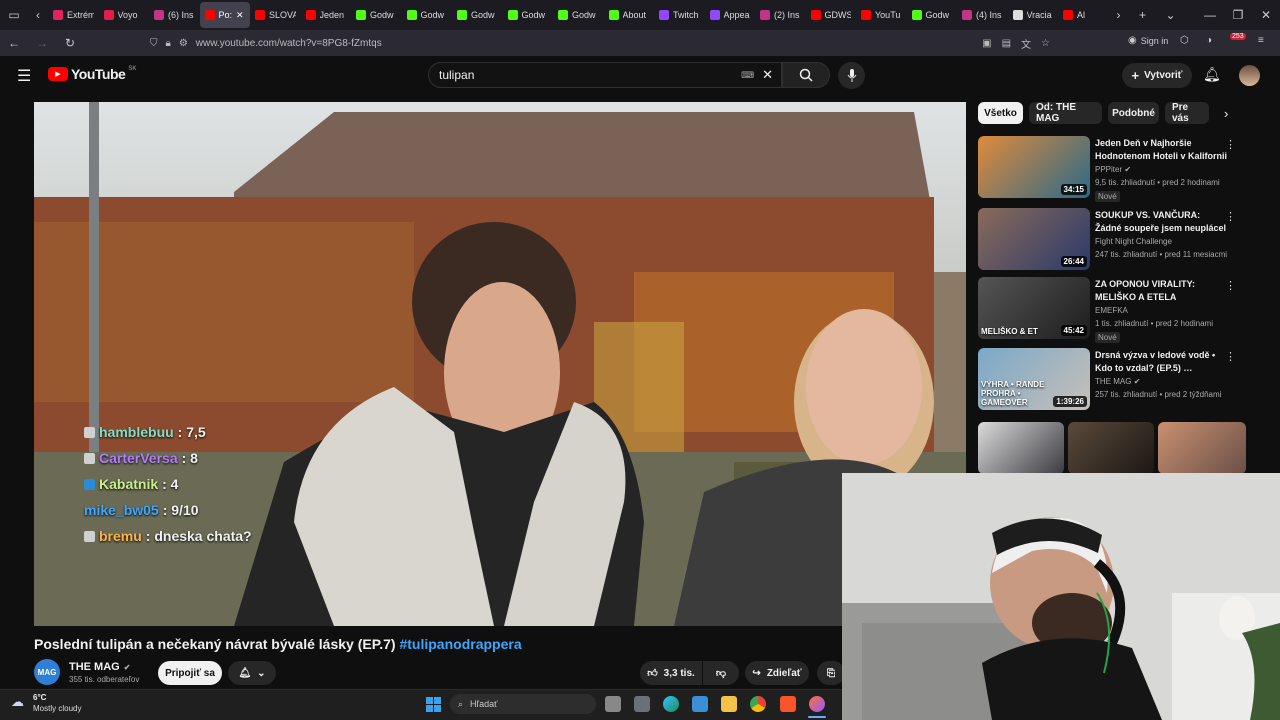 This screenshot has width=1280, height=720. I want to click on minimize-icon: —, so click(1210, 15).